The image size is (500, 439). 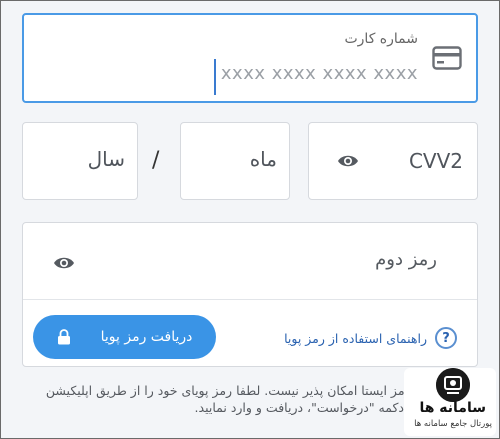 I want to click on samaneha-logo: سامانه ها پورتال جامع سامانه ها, so click(x=450, y=402).